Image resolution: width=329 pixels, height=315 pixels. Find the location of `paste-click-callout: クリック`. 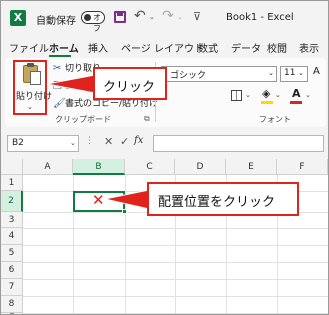

paste-click-callout: クリック is located at coordinates (130, 83).